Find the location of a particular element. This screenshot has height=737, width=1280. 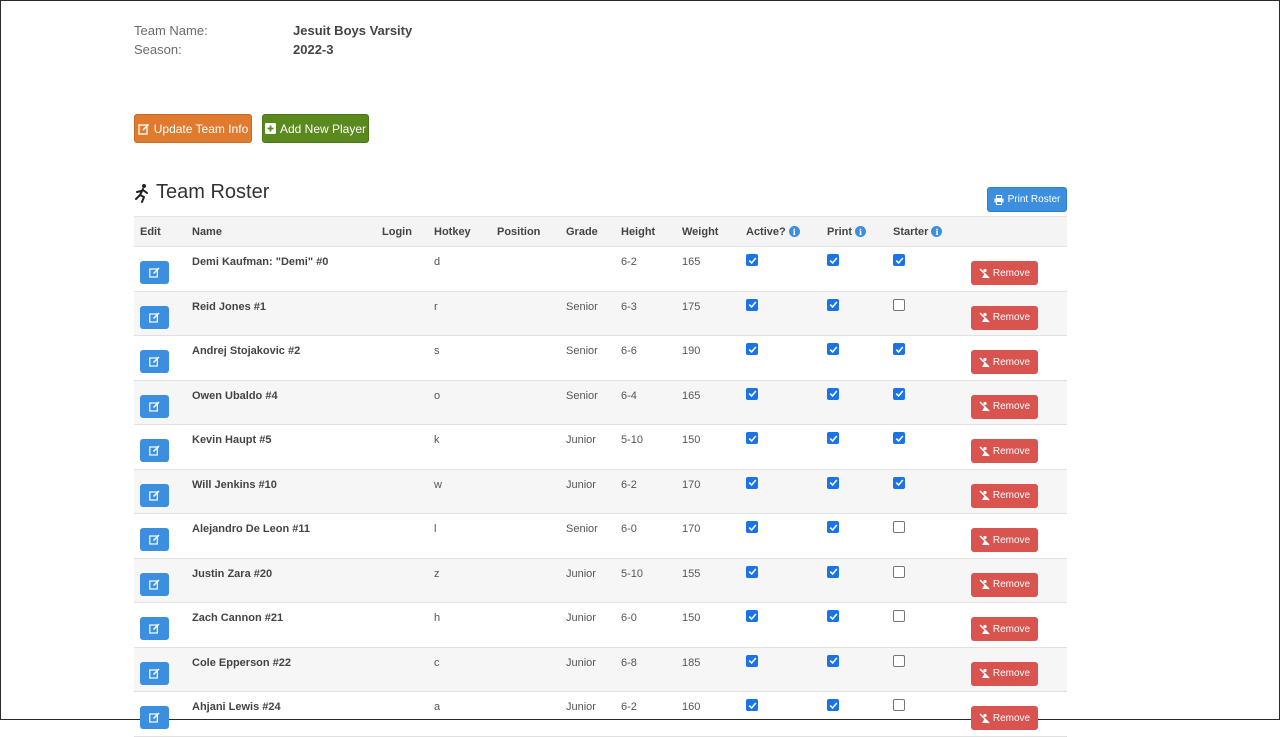

player-weight: 165 is located at coordinates (691, 262).